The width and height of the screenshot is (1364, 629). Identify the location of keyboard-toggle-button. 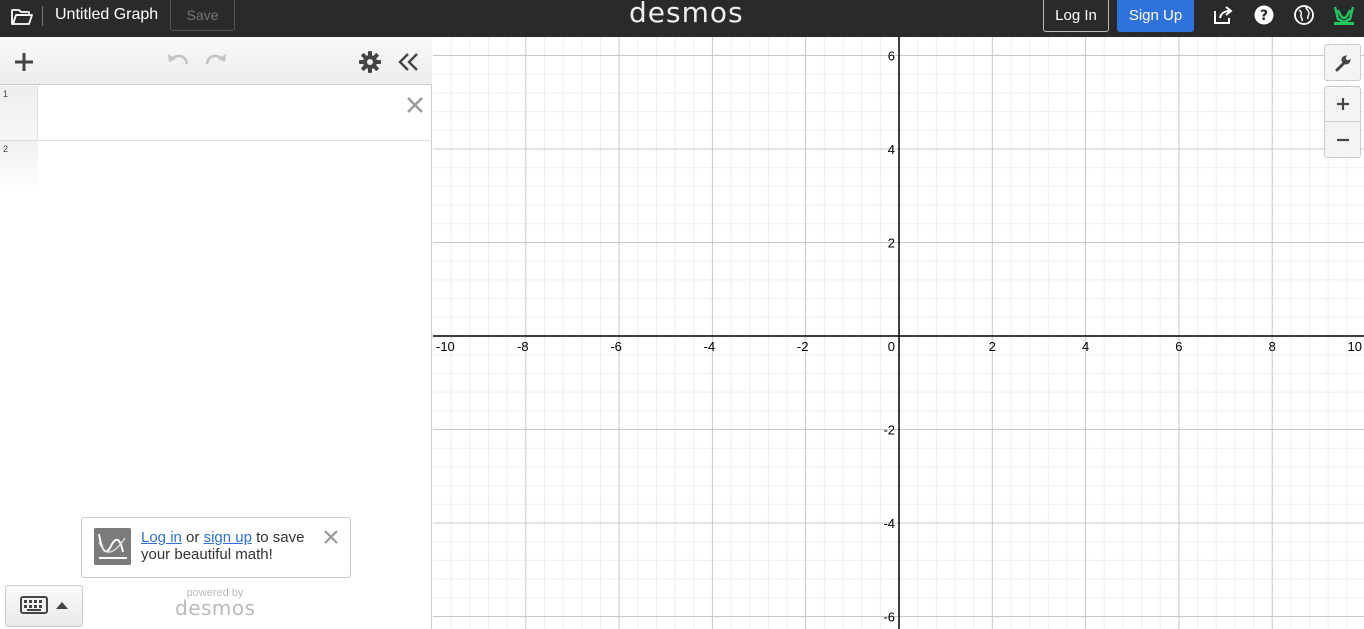
(44, 606).